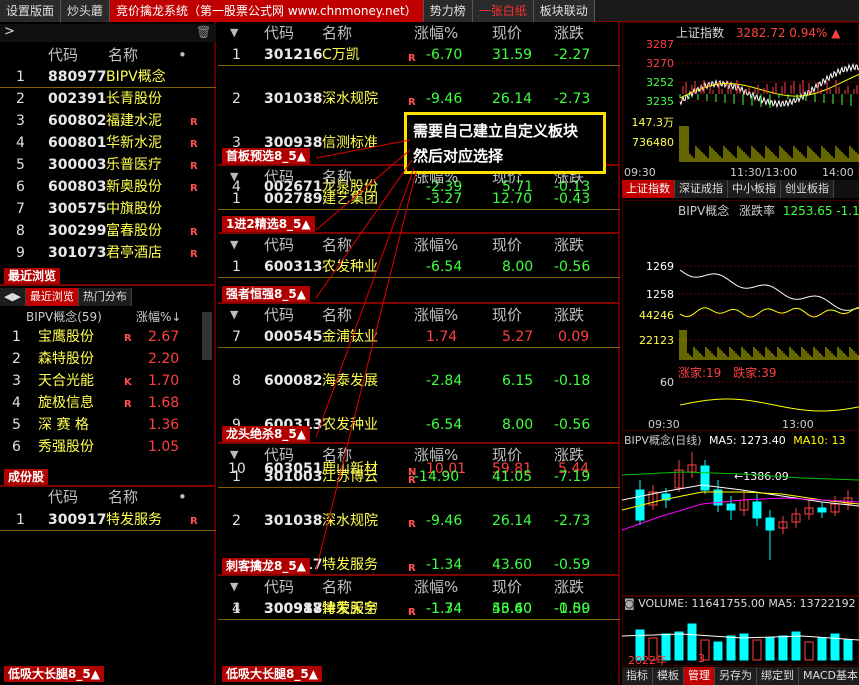 The width and height of the screenshot is (859, 685). Describe the element at coordinates (640, 172) in the screenshot. I see `time-tick: 09:30` at that location.